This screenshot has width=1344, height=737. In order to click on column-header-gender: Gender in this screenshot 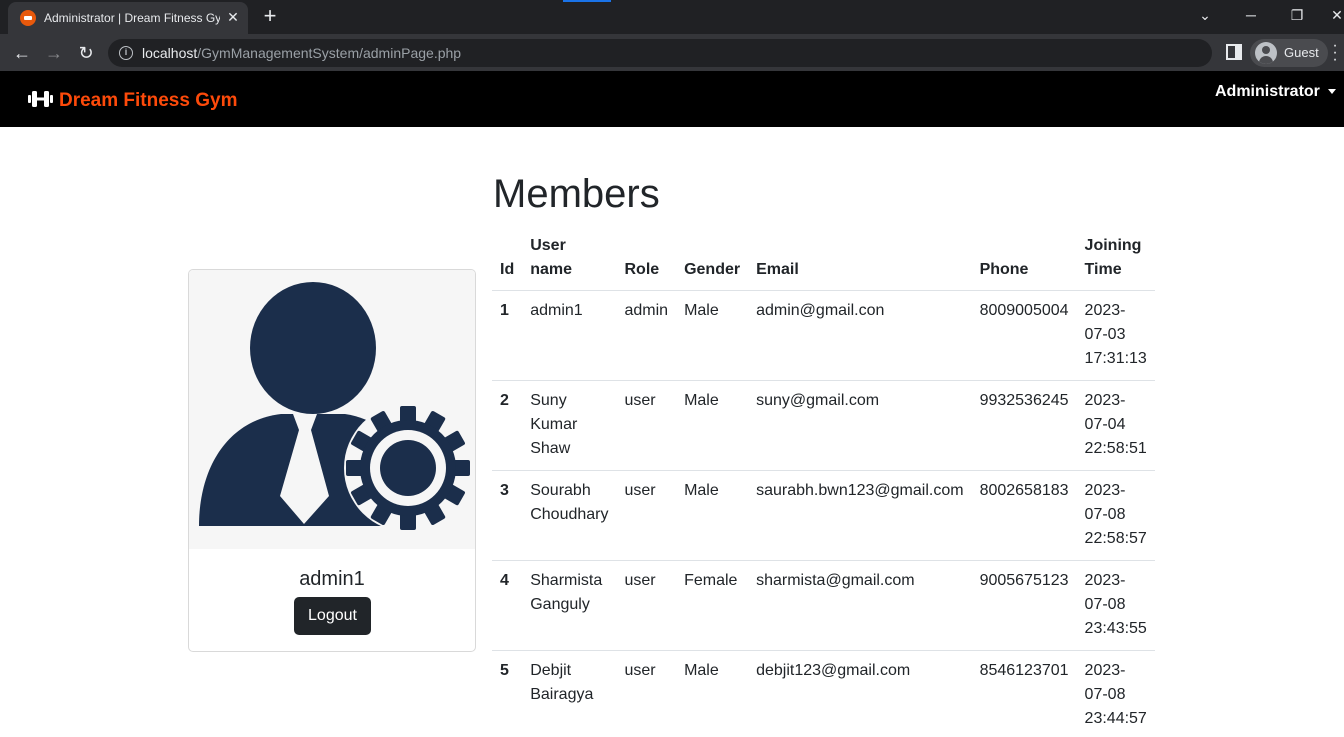, I will do `click(712, 262)`.